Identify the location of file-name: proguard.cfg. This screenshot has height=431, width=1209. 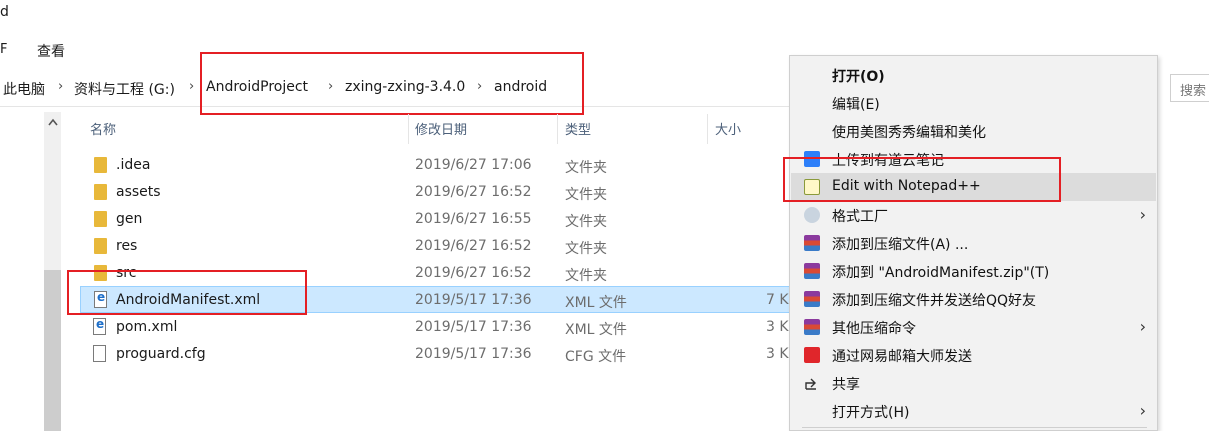
(161, 354).